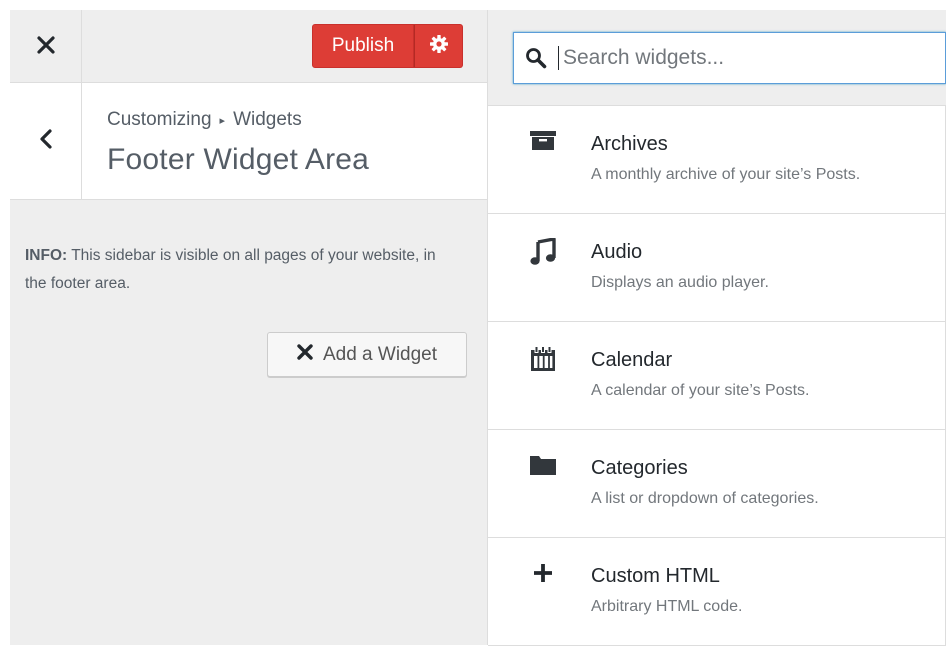 This screenshot has height=646, width=946. Describe the element at coordinates (617, 252) in the screenshot. I see `widget-title: Audio` at that location.